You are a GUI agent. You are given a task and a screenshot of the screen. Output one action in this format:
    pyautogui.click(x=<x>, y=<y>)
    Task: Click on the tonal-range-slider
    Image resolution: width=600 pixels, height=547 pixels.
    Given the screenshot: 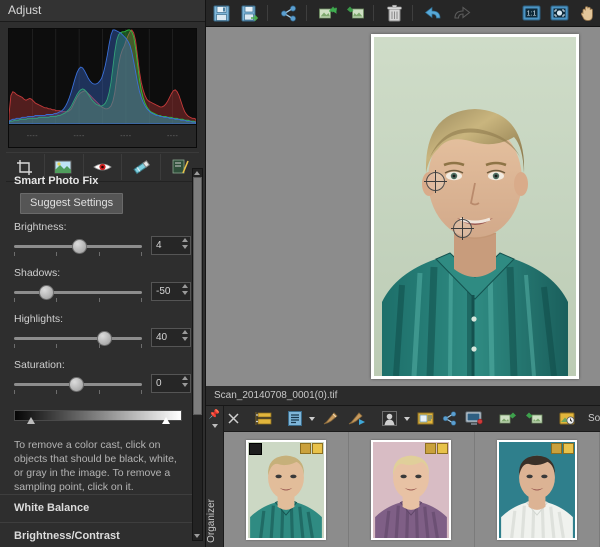 What is the action you would take?
    pyautogui.click(x=98, y=418)
    